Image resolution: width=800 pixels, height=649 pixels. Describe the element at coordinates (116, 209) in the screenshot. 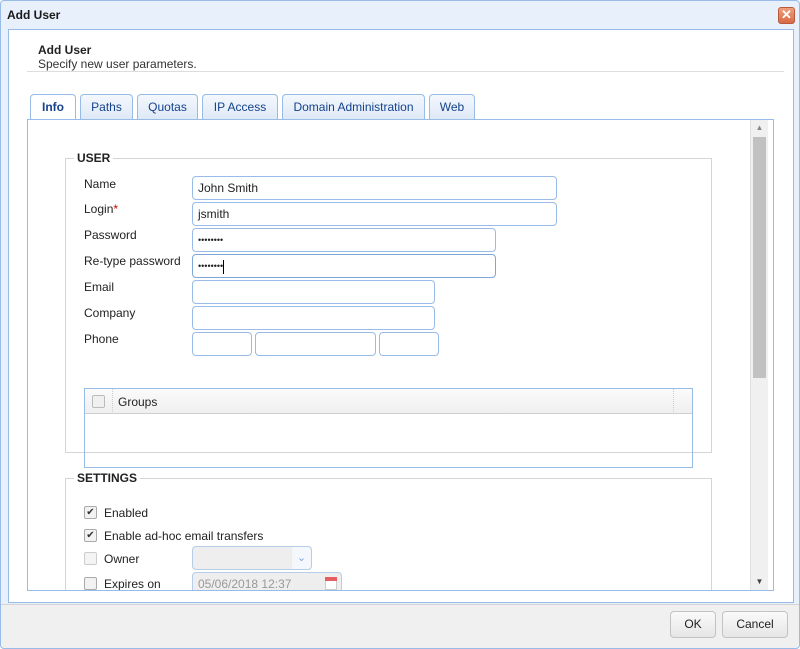

I see `required-marker: *` at that location.